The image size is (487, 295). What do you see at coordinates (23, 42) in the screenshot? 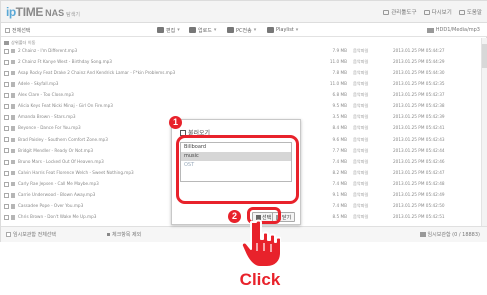
I see `parent-folder-label: 상위폴더 이동` at bounding box center [23, 42].